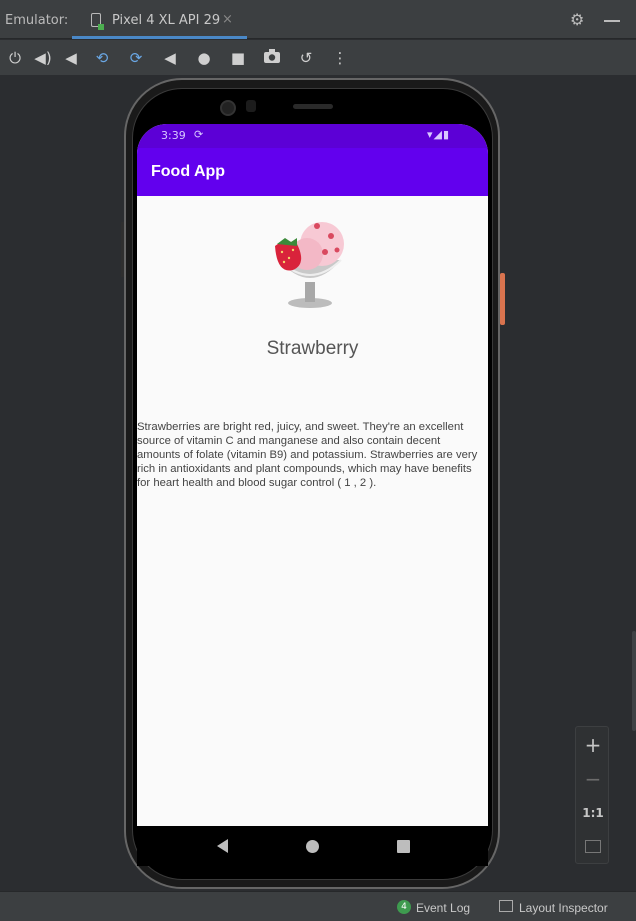 The image size is (636, 921). Describe the element at coordinates (633, 483) in the screenshot. I see `scrollbar` at that location.